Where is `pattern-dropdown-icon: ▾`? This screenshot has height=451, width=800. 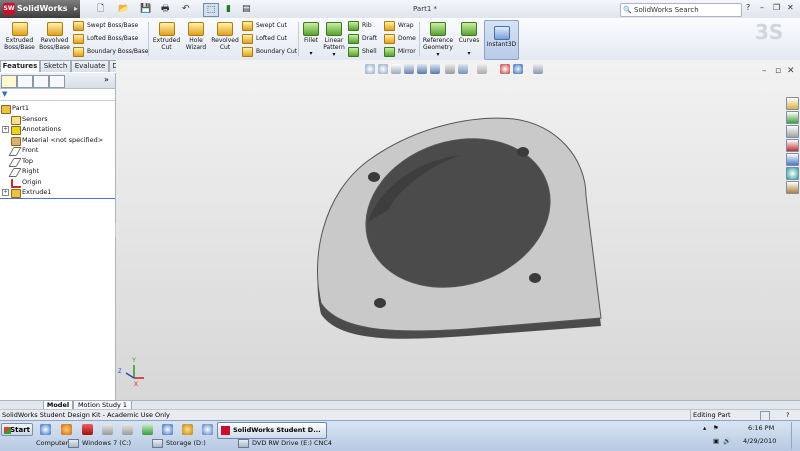 pattern-dropdown-icon: ▾ is located at coordinates (334, 54).